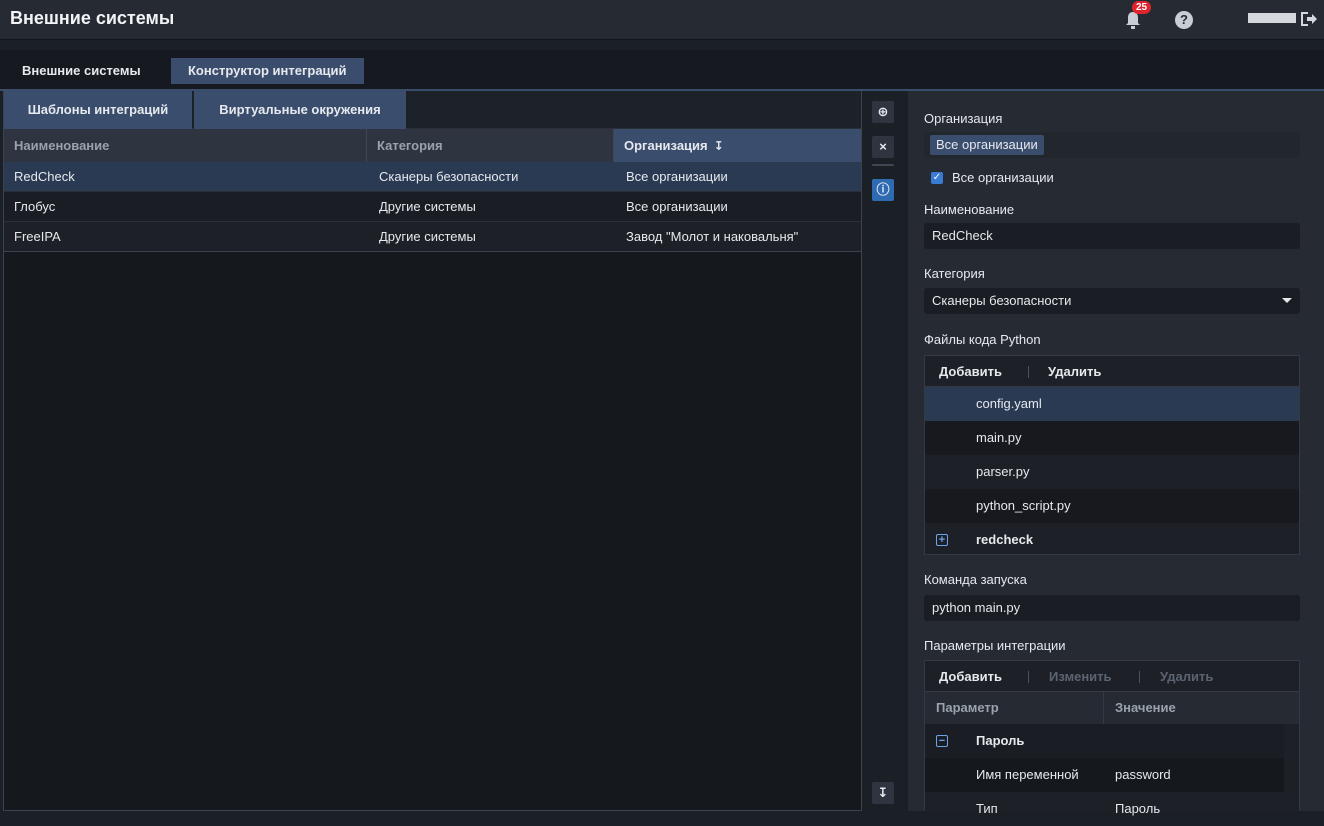 Image resolution: width=1324 pixels, height=826 pixels. What do you see at coordinates (44, 176) in the screenshot?
I see `cell-name: RedCheck` at bounding box center [44, 176].